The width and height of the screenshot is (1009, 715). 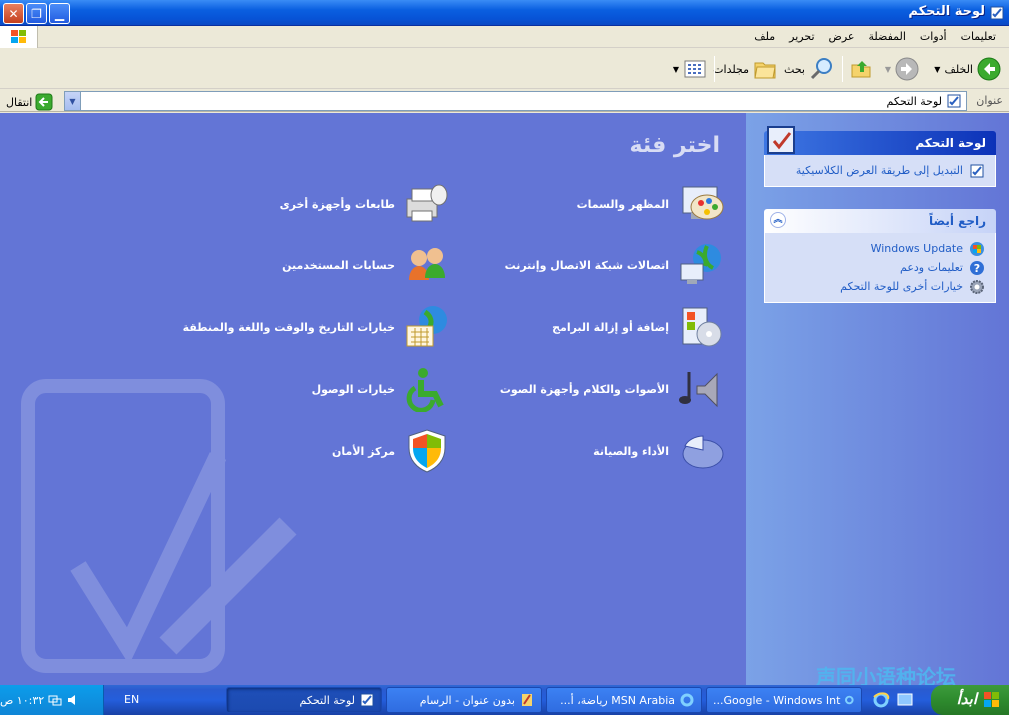 I want to click on collapse-chevron-icon: ︽, so click(x=778, y=220).